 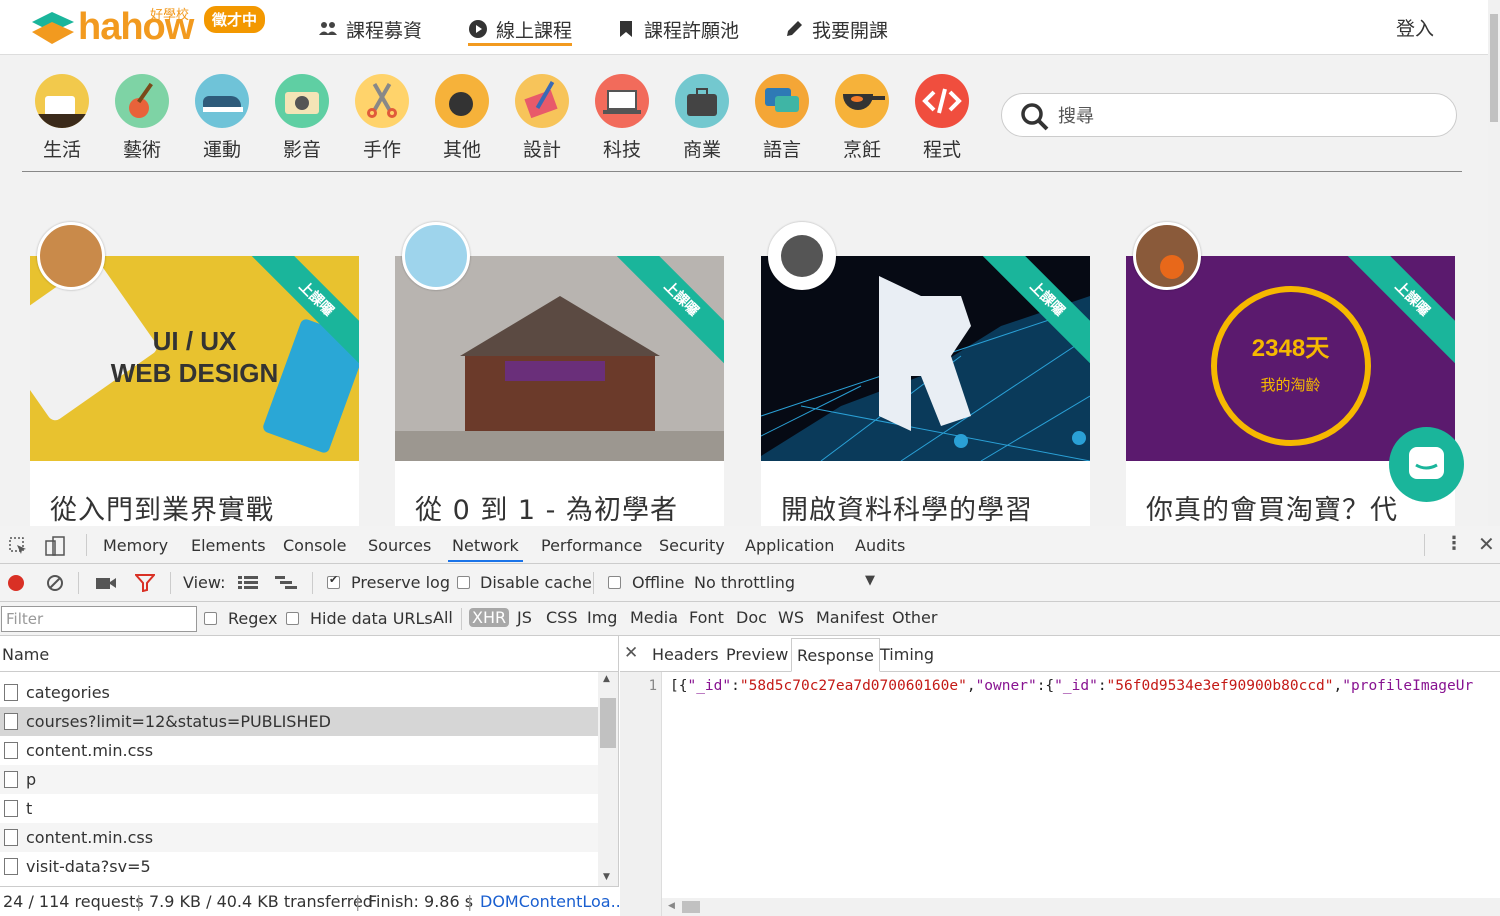 What do you see at coordinates (524, 617) in the screenshot?
I see `filter-type-js: JS` at bounding box center [524, 617].